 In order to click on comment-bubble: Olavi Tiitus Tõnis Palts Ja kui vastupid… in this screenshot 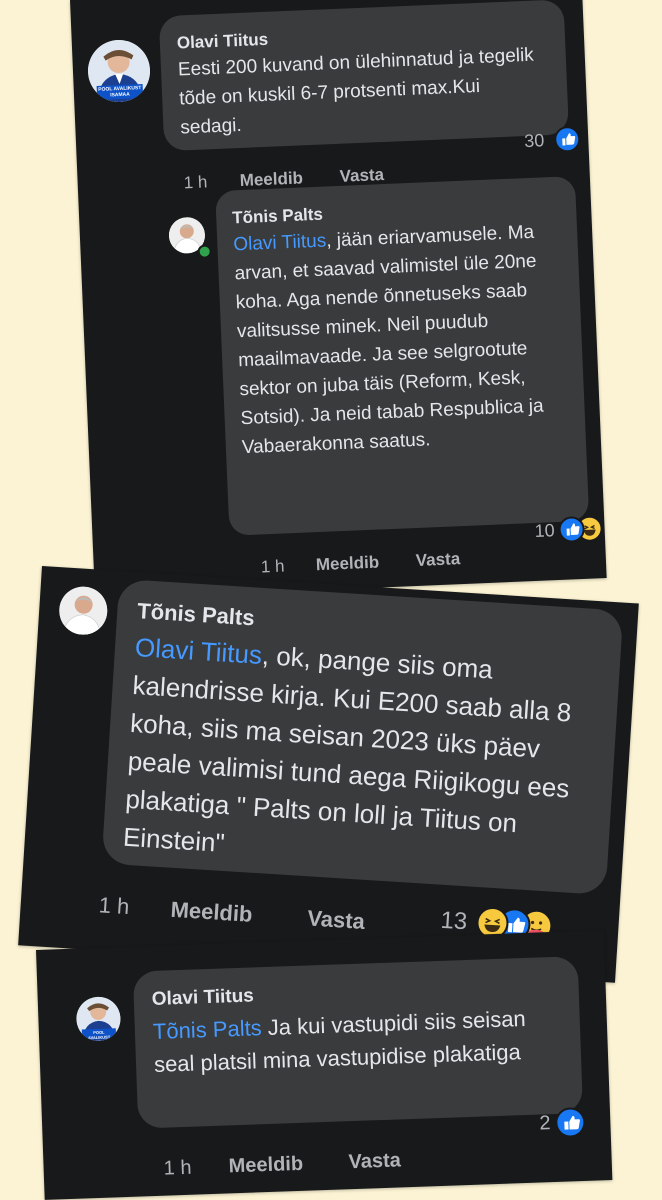, I will do `click(358, 1042)`.